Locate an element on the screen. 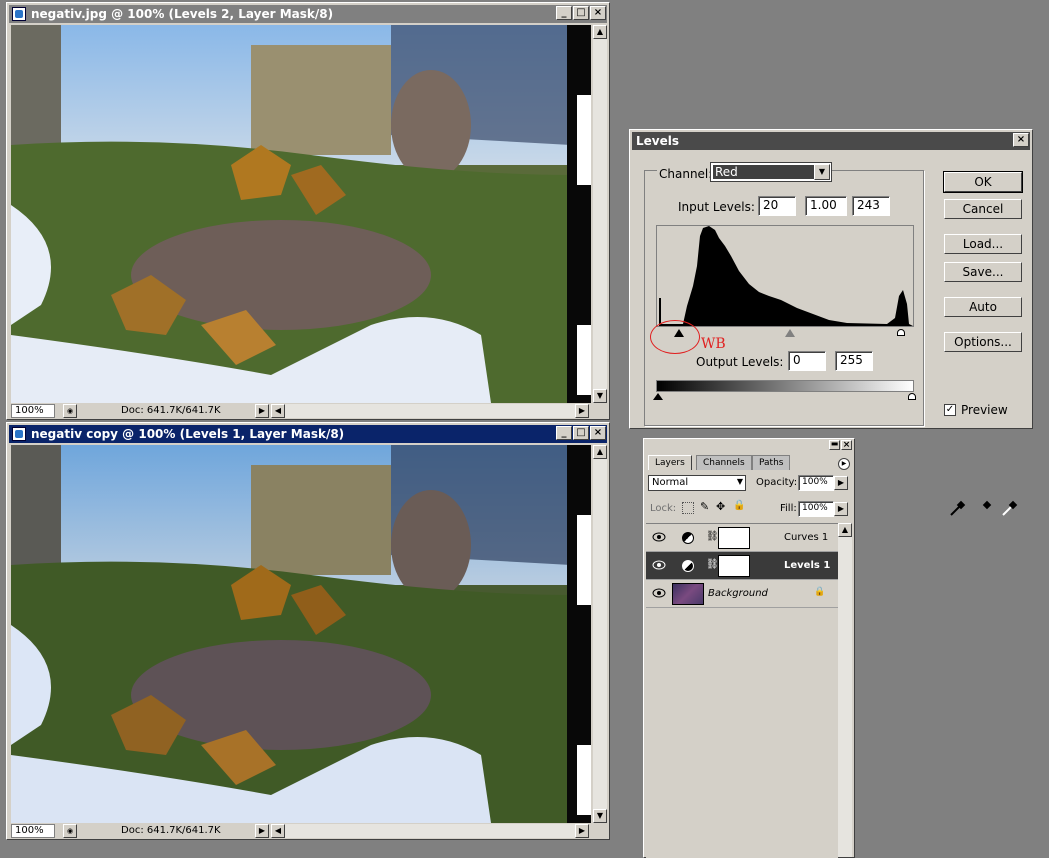  black-eyedropper-icon is located at coordinates (957, 509).